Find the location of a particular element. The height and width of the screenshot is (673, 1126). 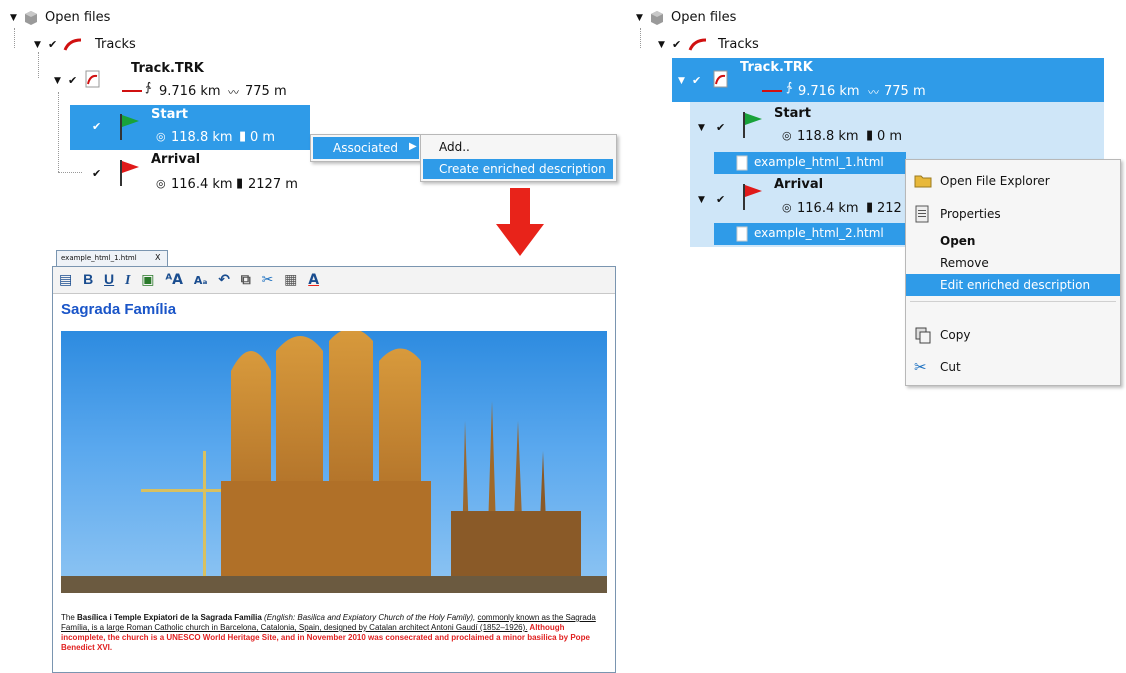

open-file-explorer-item: Open File Explorer is located at coordinates (1013, 181).